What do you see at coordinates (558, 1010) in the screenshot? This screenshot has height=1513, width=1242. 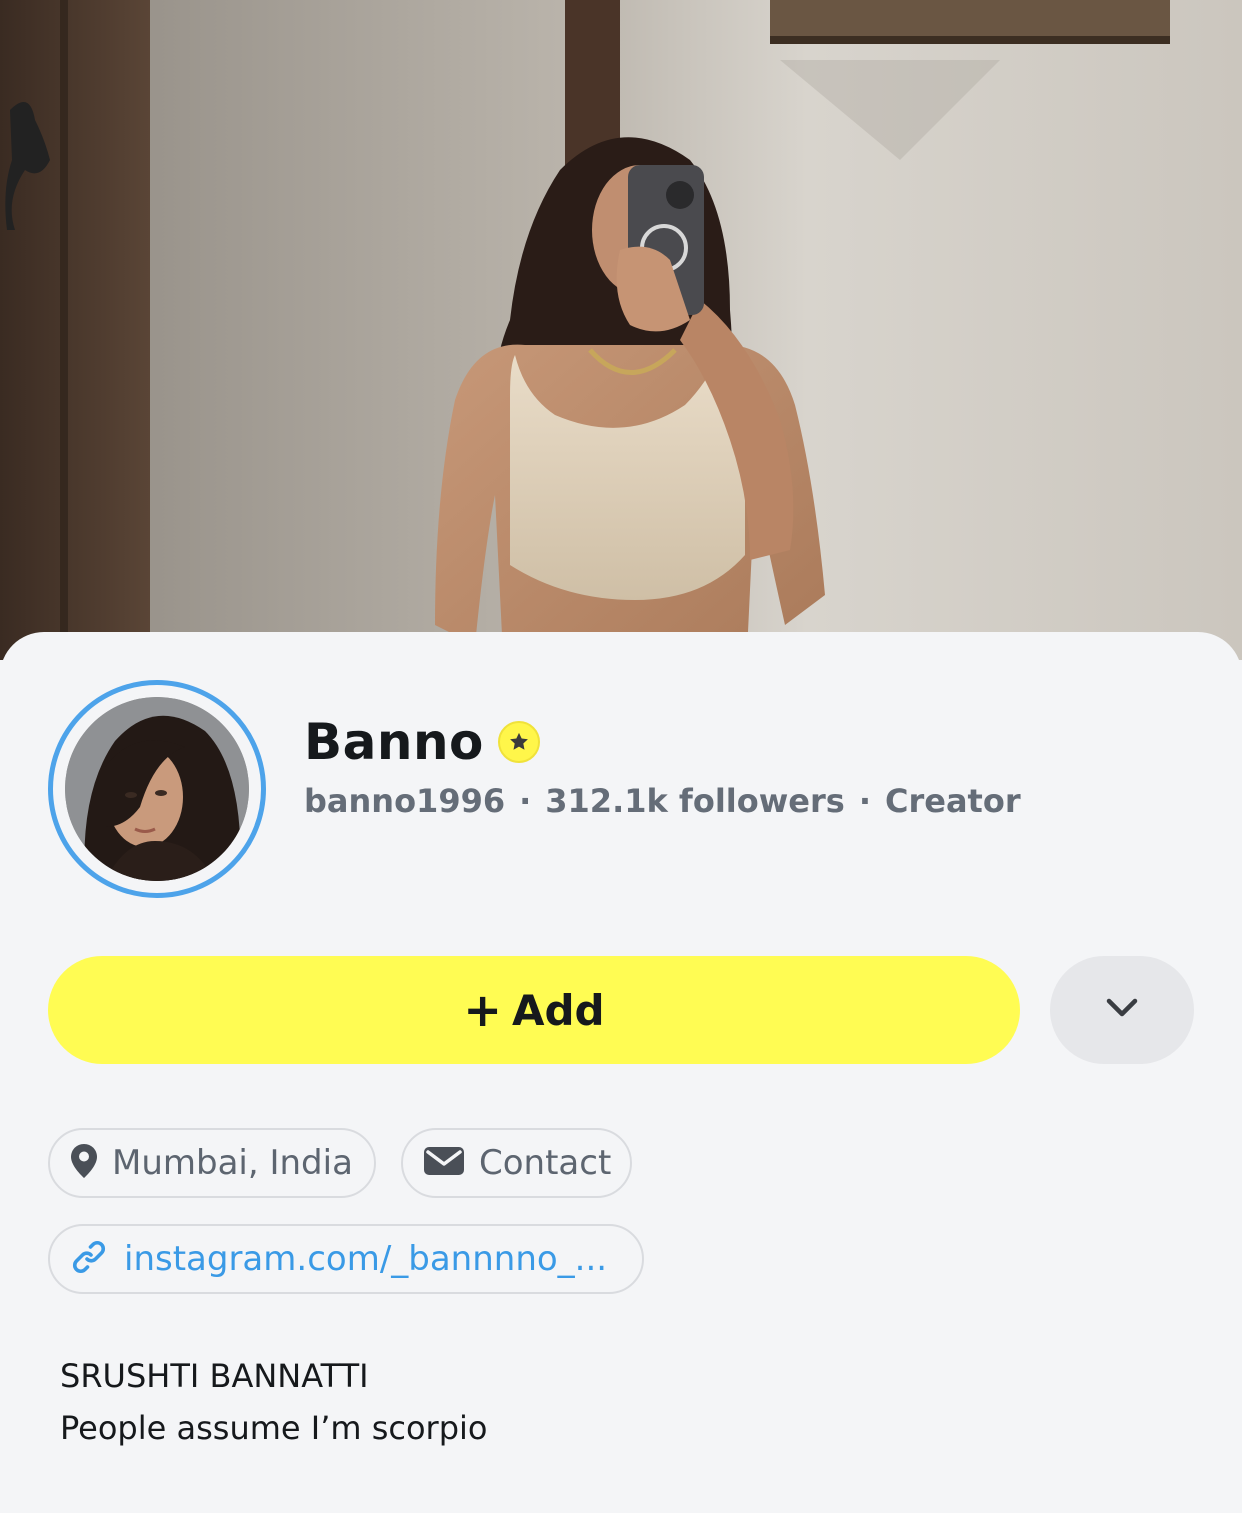 I see `add-button-label: Add` at bounding box center [558, 1010].